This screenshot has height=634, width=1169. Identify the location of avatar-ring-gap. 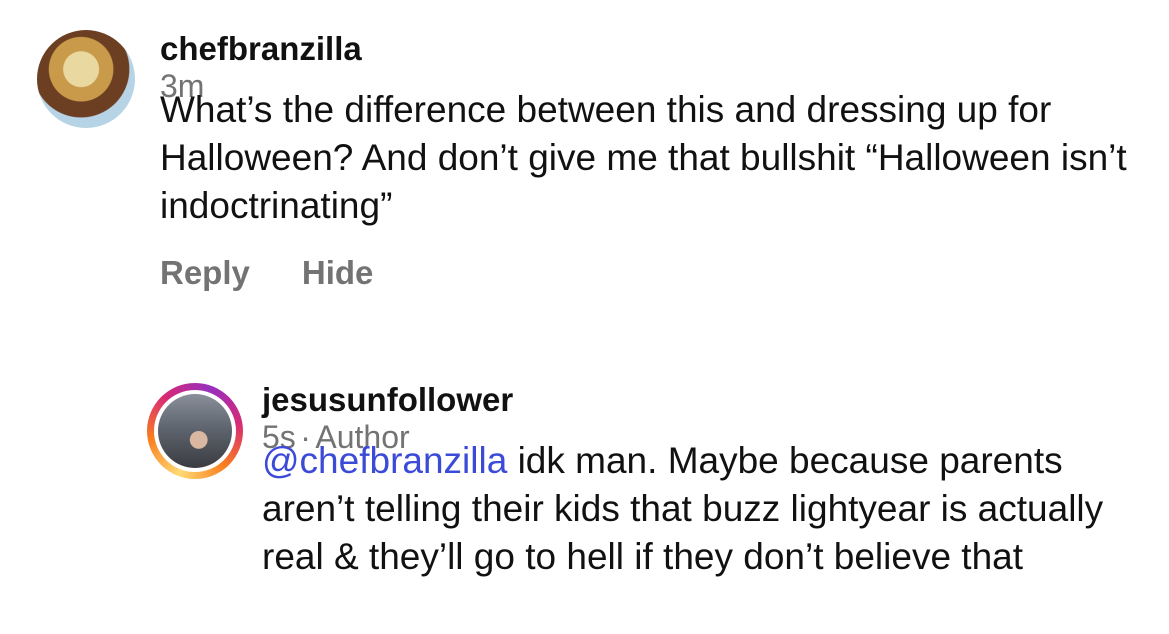
(195, 431).